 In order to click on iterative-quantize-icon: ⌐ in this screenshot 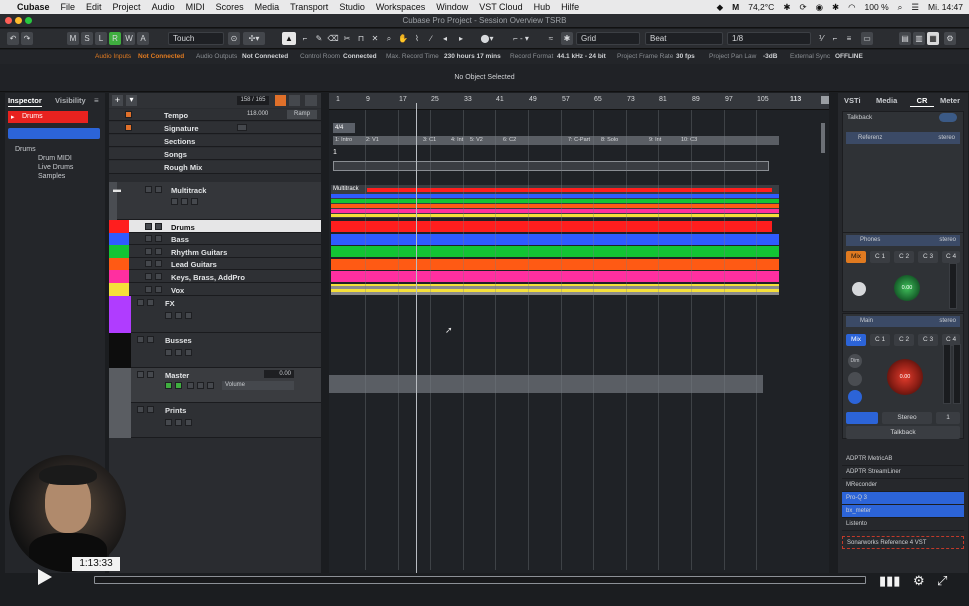, I will do `click(835, 38)`.